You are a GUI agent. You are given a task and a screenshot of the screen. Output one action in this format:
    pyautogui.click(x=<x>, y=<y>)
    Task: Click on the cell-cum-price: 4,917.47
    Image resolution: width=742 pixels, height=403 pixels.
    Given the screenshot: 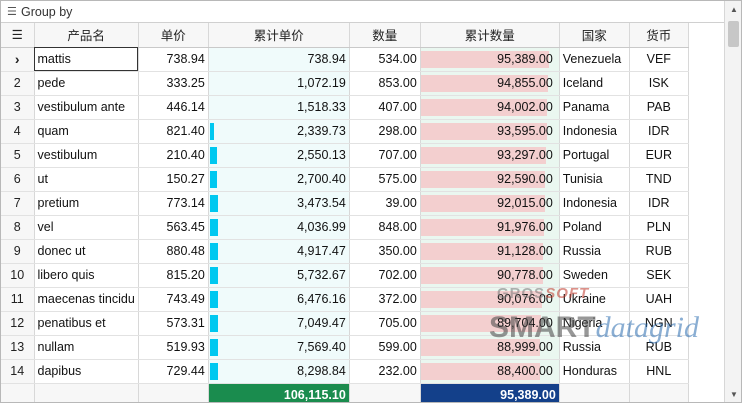 What is the action you would take?
    pyautogui.click(x=279, y=251)
    